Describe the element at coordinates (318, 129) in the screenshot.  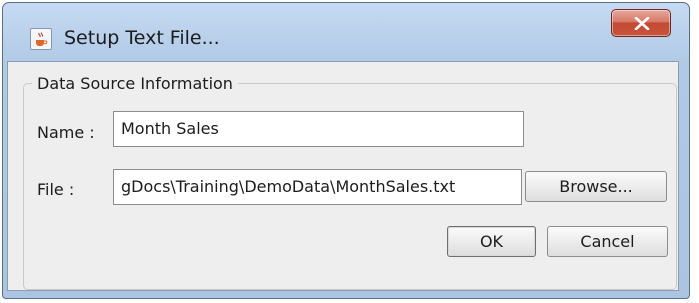
I see `name-input: Month Sales` at that location.